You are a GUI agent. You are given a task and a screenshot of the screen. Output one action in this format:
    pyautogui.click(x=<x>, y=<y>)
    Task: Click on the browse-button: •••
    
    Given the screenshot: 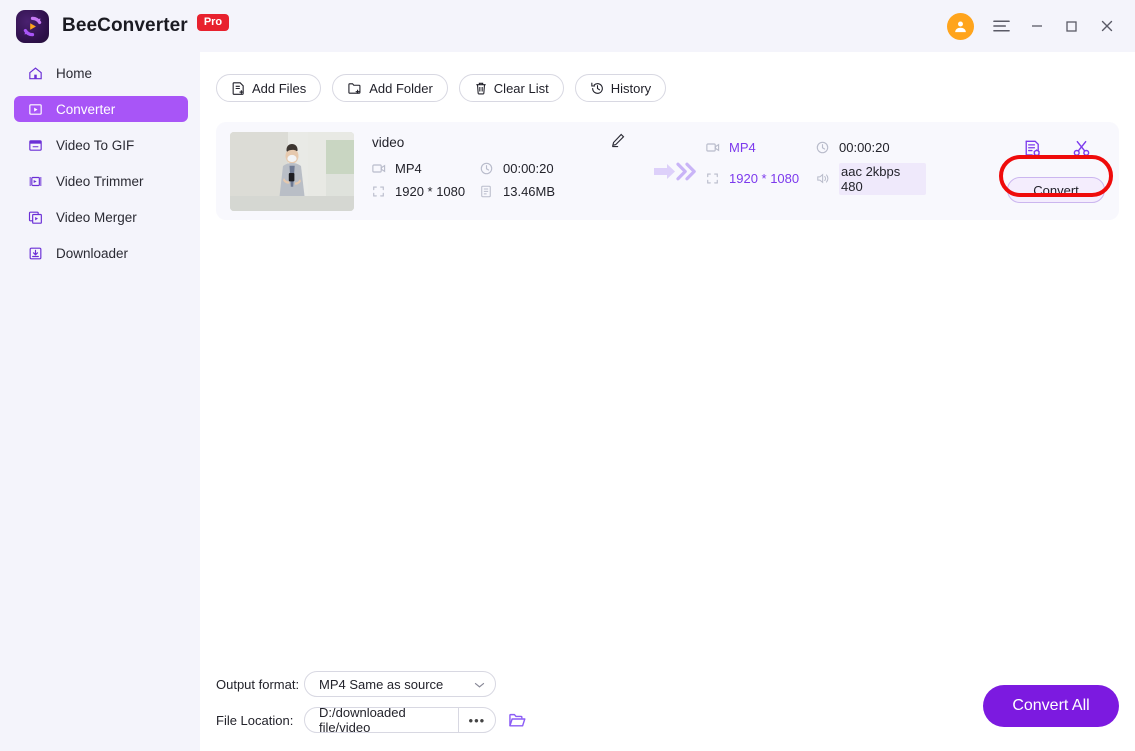 What is the action you would take?
    pyautogui.click(x=476, y=720)
    